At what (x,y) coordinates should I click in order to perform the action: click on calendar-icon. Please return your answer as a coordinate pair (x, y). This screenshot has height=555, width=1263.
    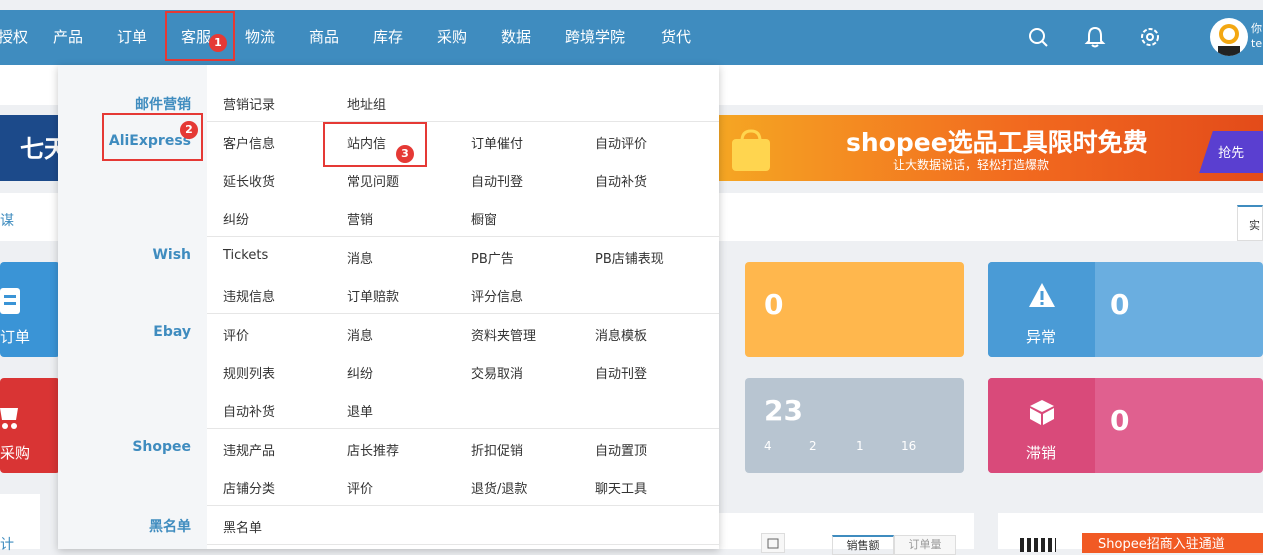
    Looking at the image, I should click on (773, 543).